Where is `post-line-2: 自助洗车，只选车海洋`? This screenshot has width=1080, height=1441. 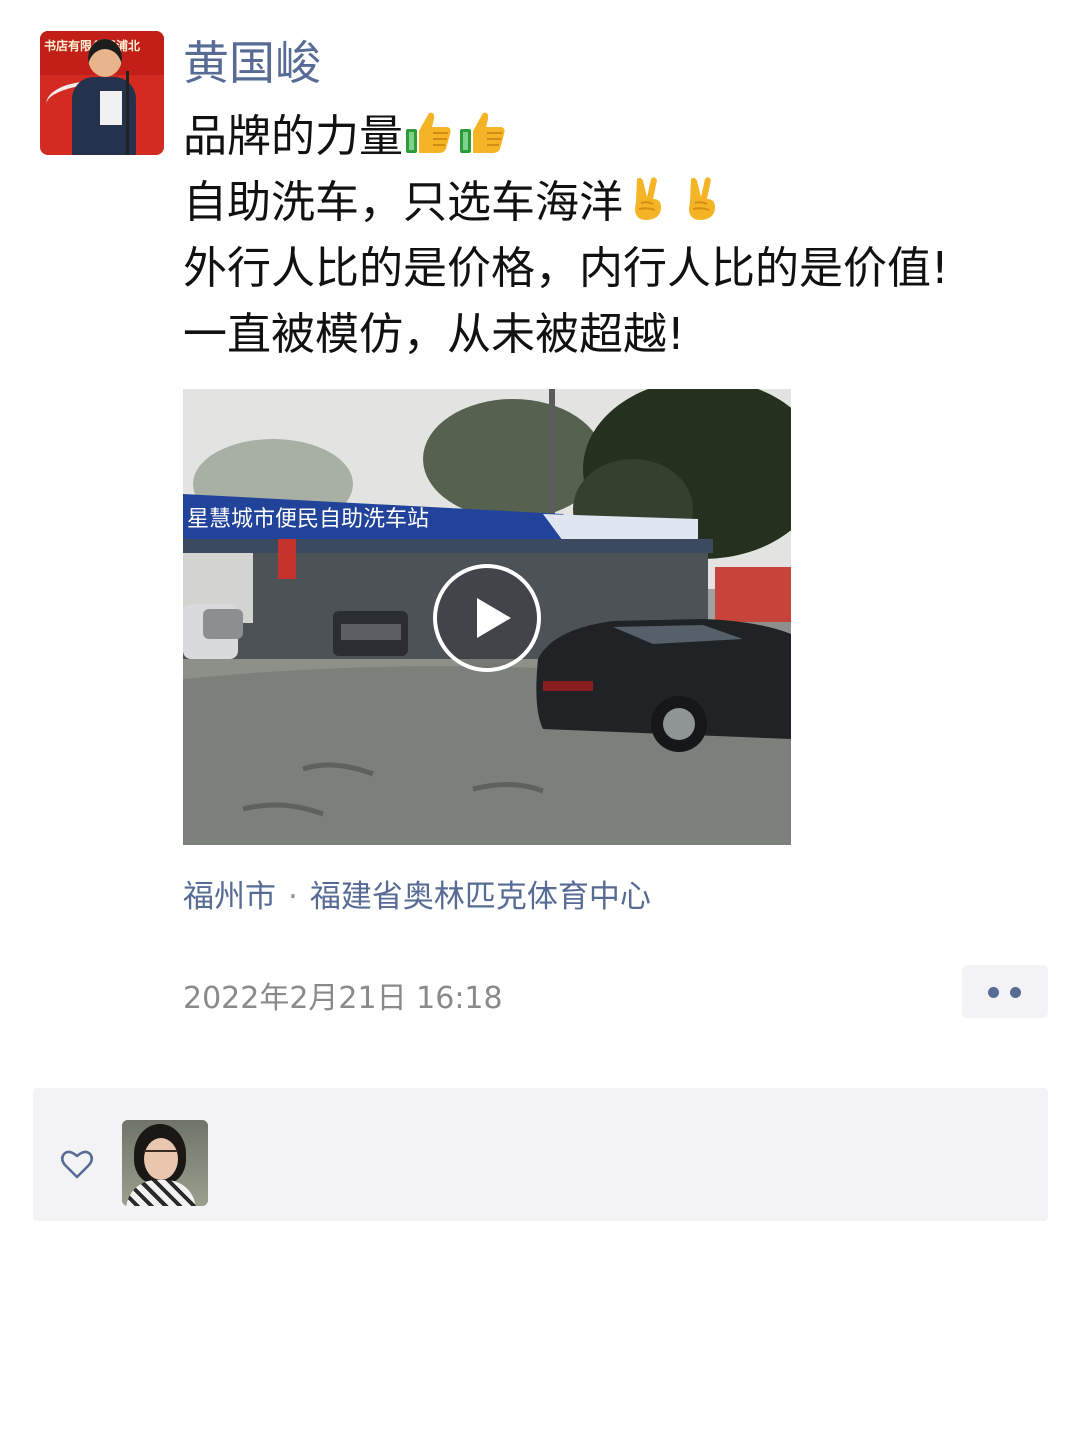
post-line-2: 自助洗车，只选车海洋 is located at coordinates (566, 203).